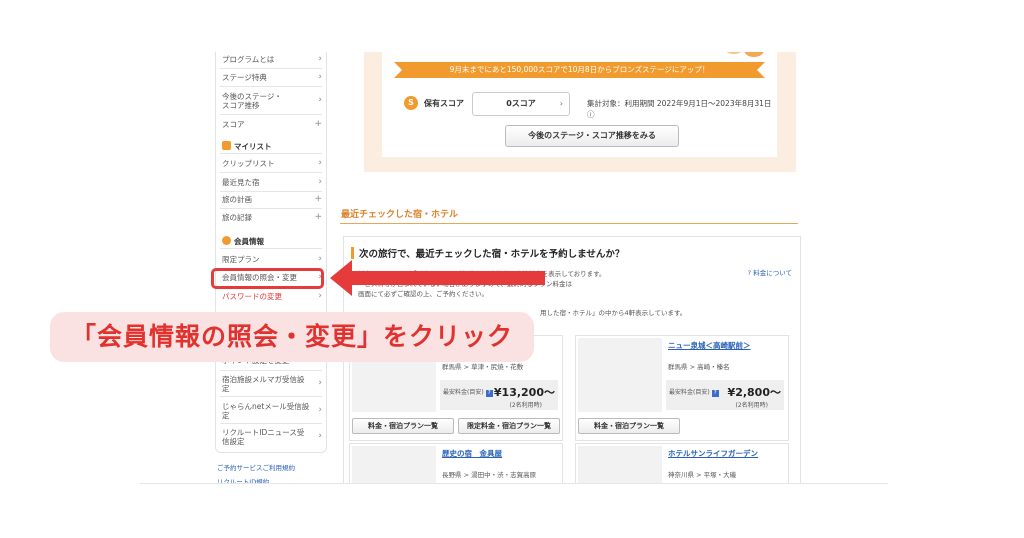  Describe the element at coordinates (272, 163) in the screenshot. I see `sidebar-item-clip-list: クリップリスト ›` at that location.